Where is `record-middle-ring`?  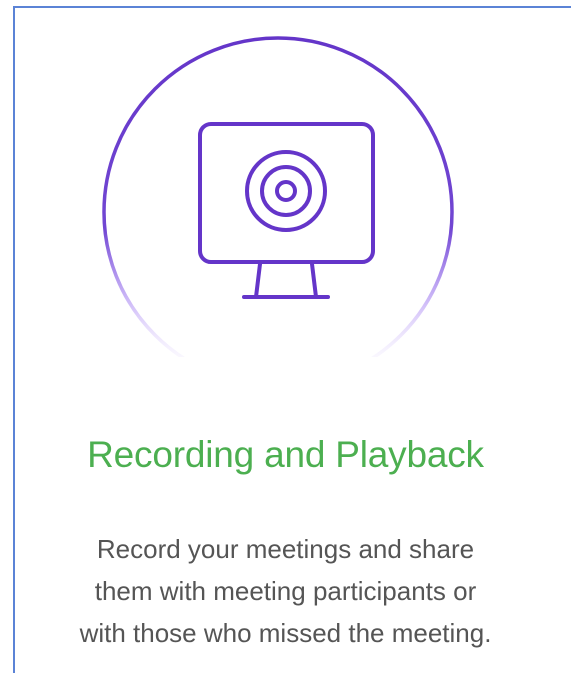 record-middle-ring is located at coordinates (286, 191).